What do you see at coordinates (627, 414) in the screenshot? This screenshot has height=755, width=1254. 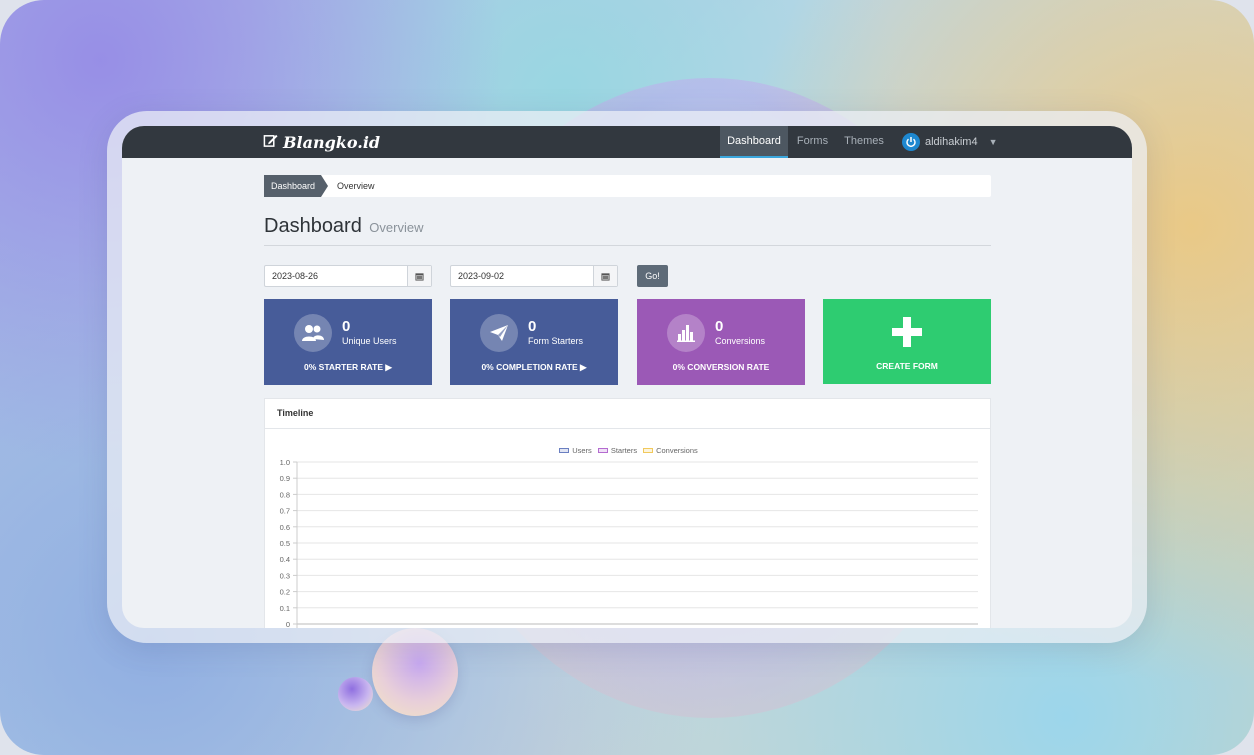 I see `timeline-title: Timeline` at bounding box center [627, 414].